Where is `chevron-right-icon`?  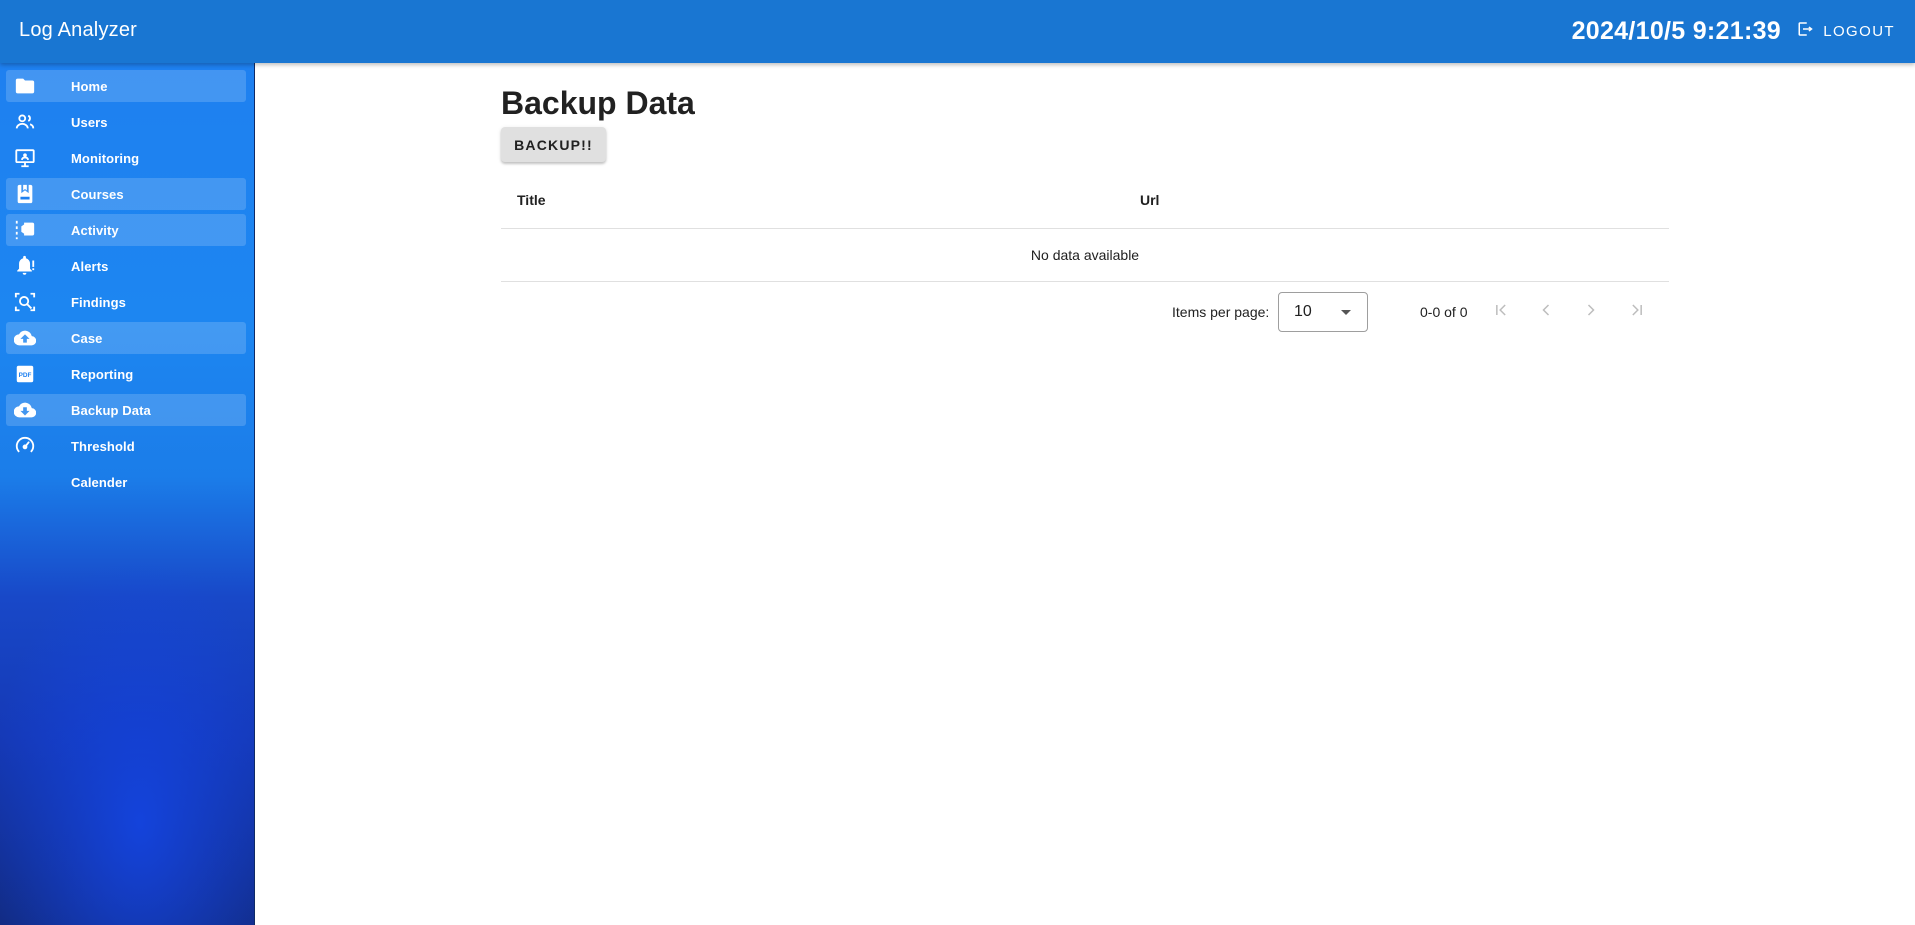 chevron-right-icon is located at coordinates (1591, 312).